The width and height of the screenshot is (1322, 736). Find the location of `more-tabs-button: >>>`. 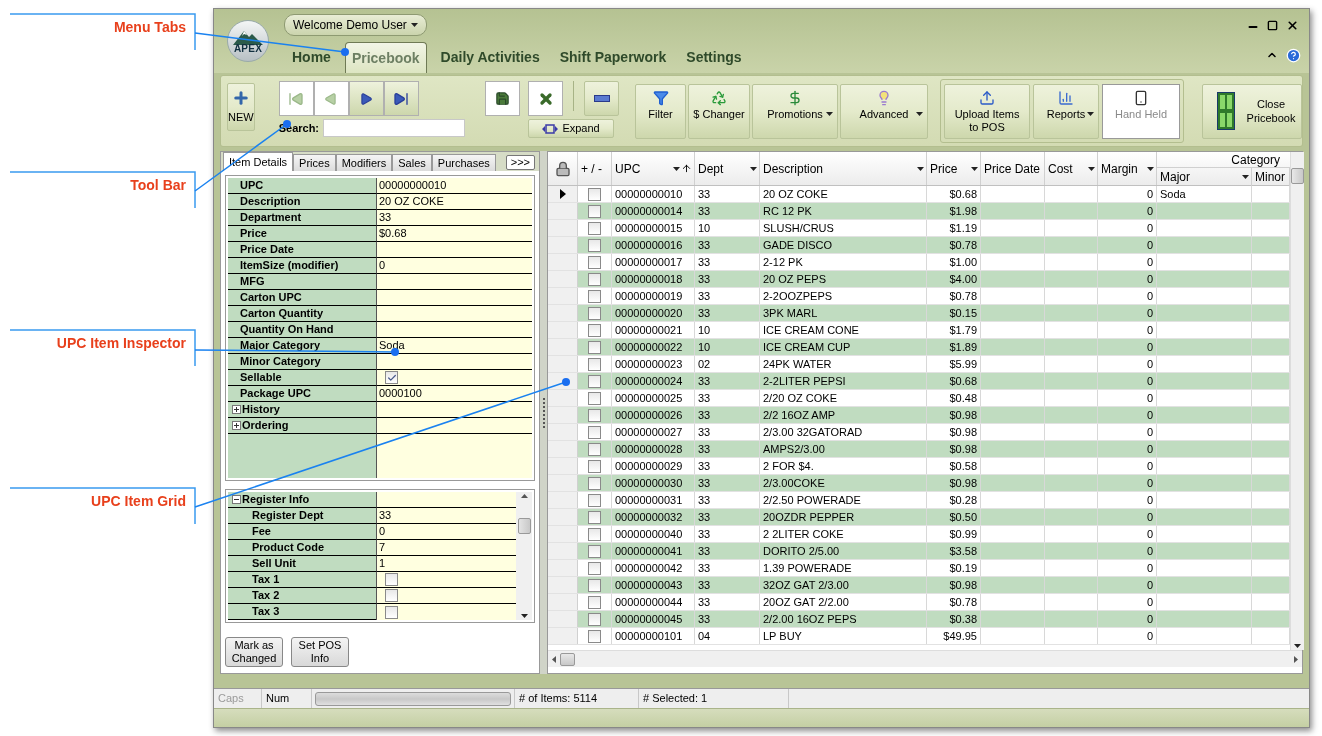

more-tabs-button: >>> is located at coordinates (520, 162).